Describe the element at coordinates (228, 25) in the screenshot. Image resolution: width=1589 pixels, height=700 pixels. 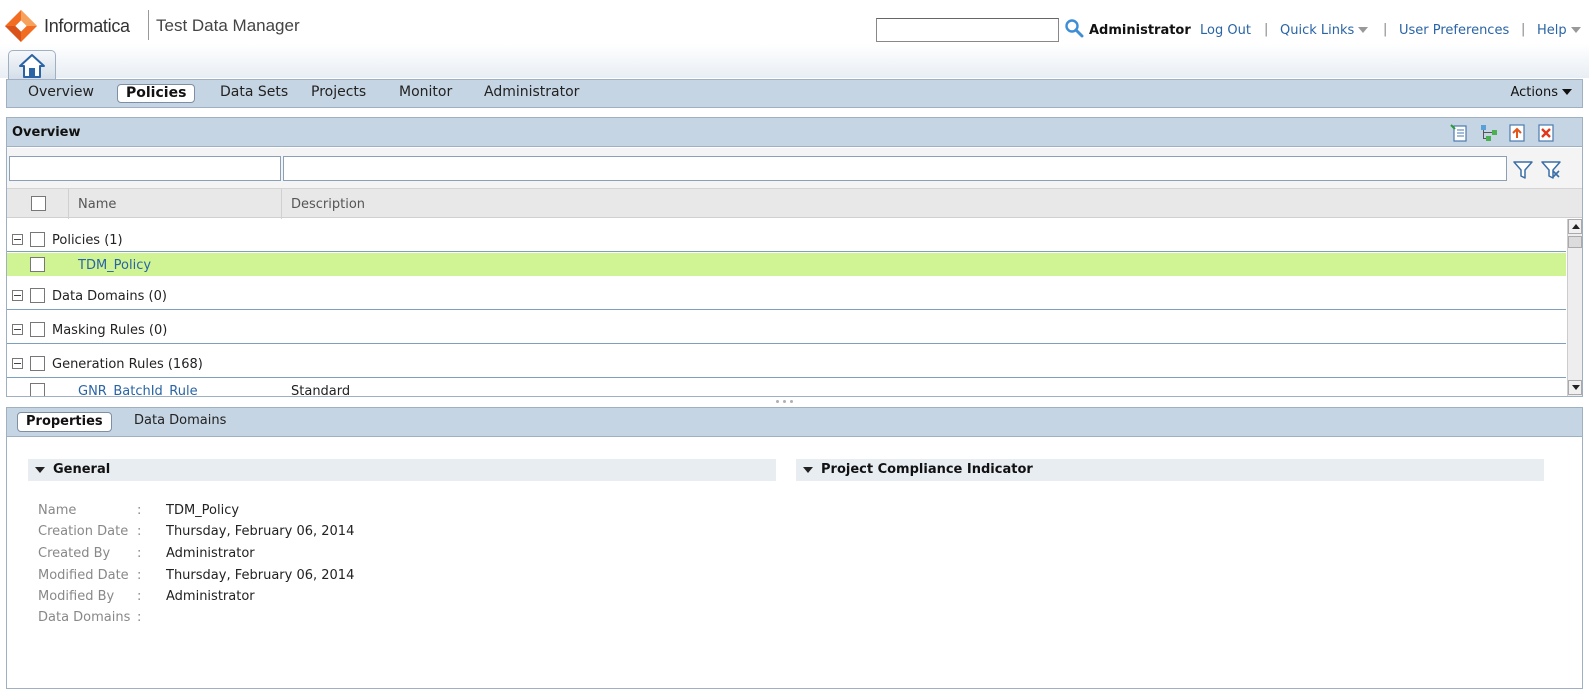
I see `app-title: Test Data Manager` at that location.